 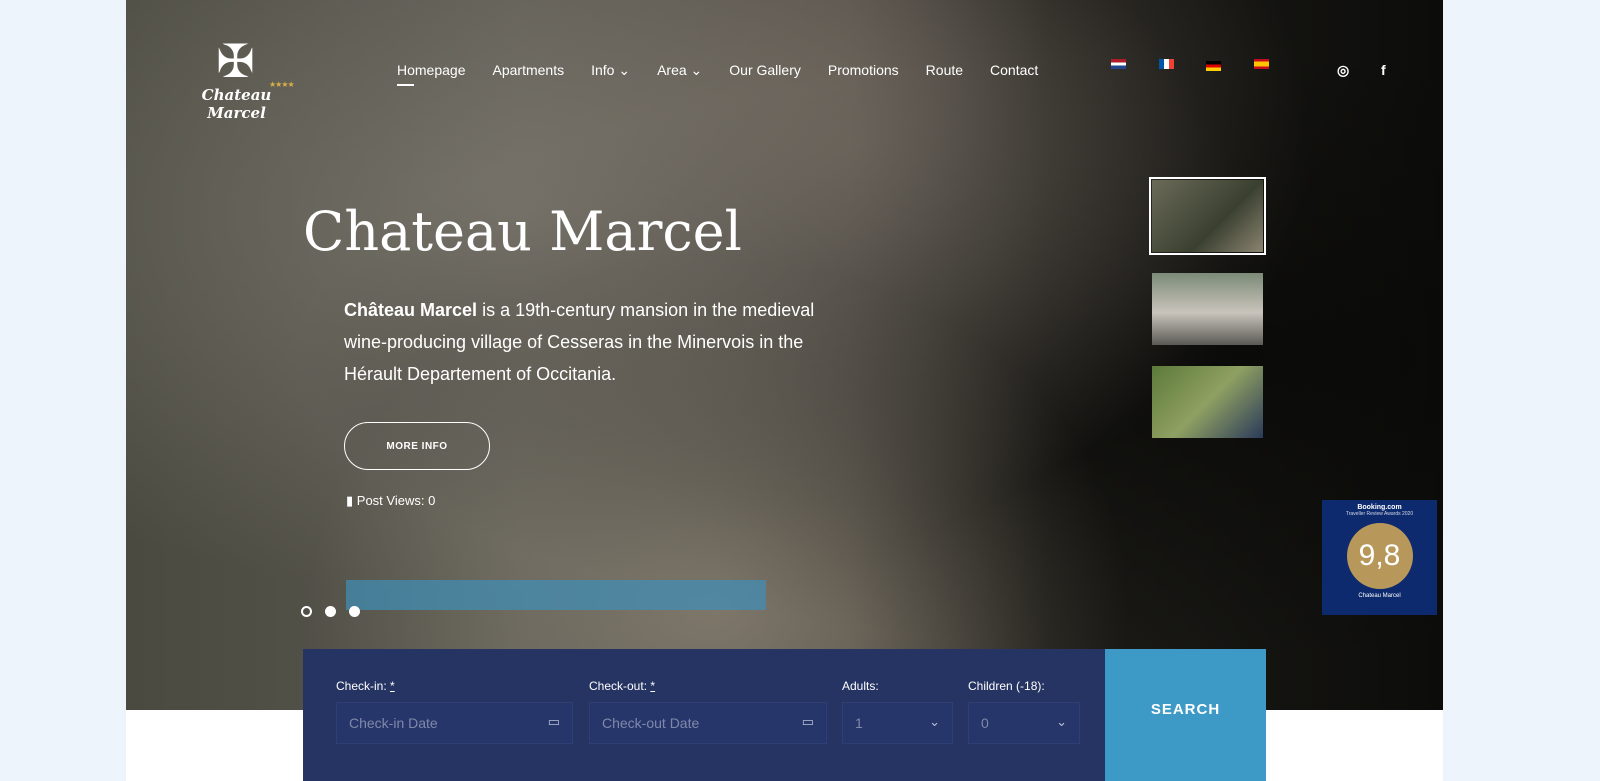 What do you see at coordinates (1379, 507) in the screenshot?
I see `badge-brand: Booking.com` at bounding box center [1379, 507].